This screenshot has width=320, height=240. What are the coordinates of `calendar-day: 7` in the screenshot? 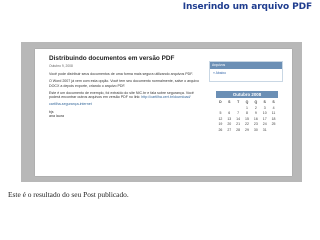 It's located at (238, 113).